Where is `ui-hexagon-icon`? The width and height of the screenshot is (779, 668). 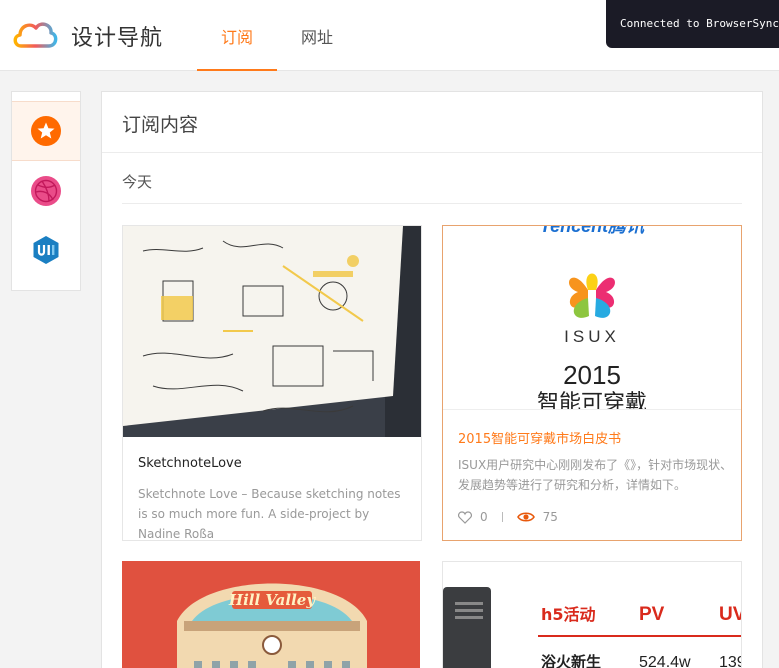
ui-hexagon-icon is located at coordinates (46, 250).